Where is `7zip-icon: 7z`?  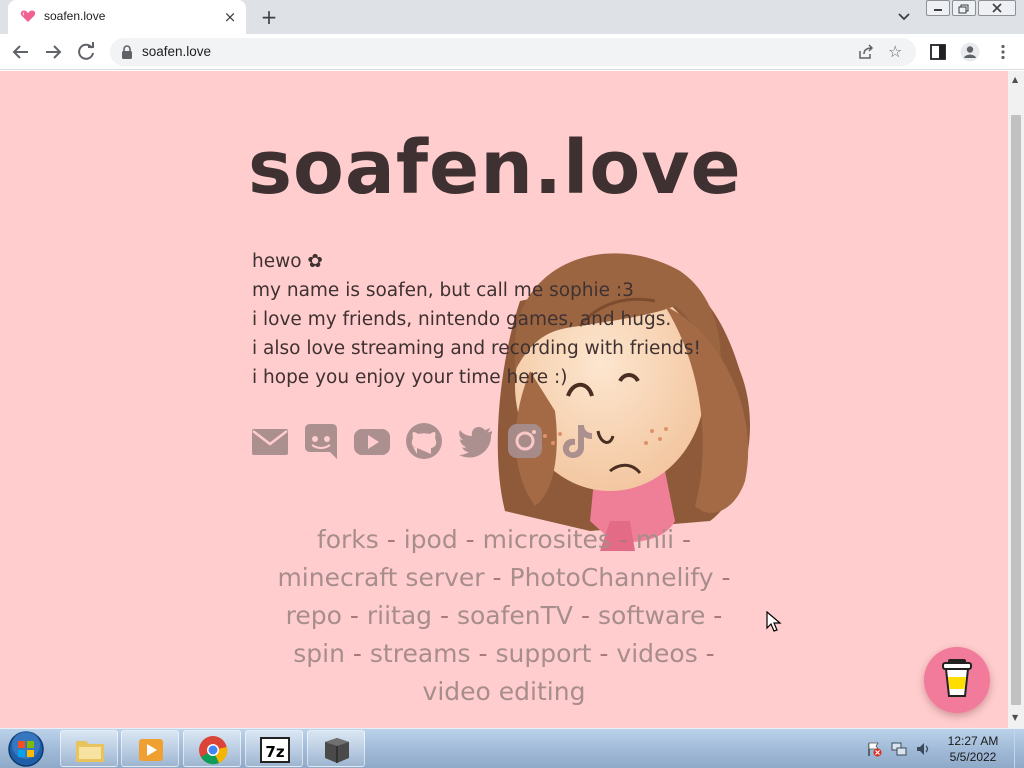
7zip-icon: 7z is located at coordinates (275, 750).